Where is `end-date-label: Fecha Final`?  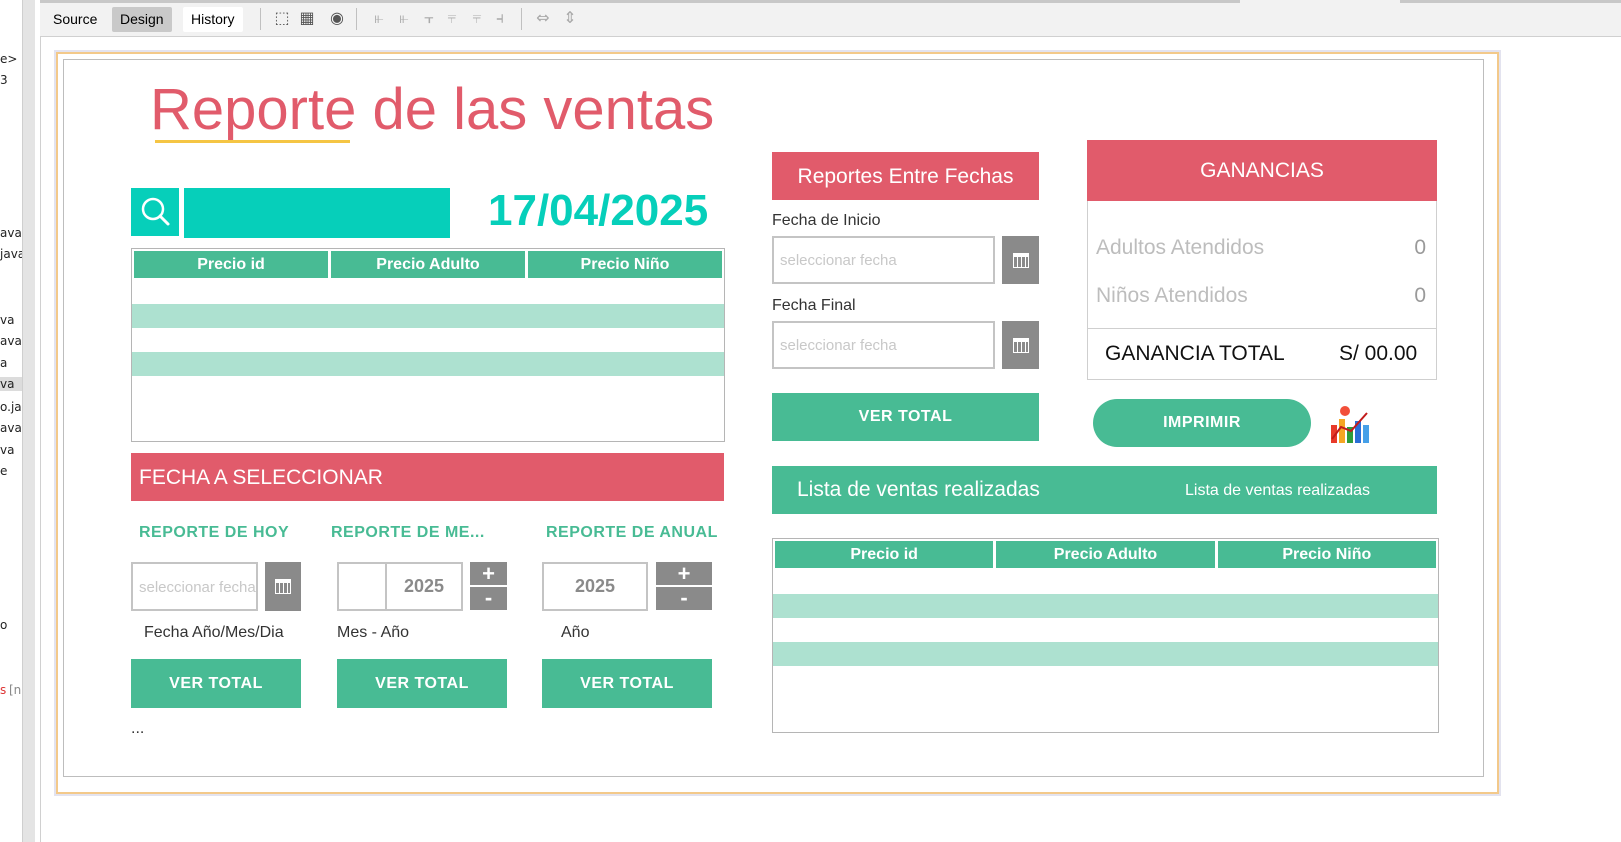
end-date-label: Fecha Final is located at coordinates (814, 305).